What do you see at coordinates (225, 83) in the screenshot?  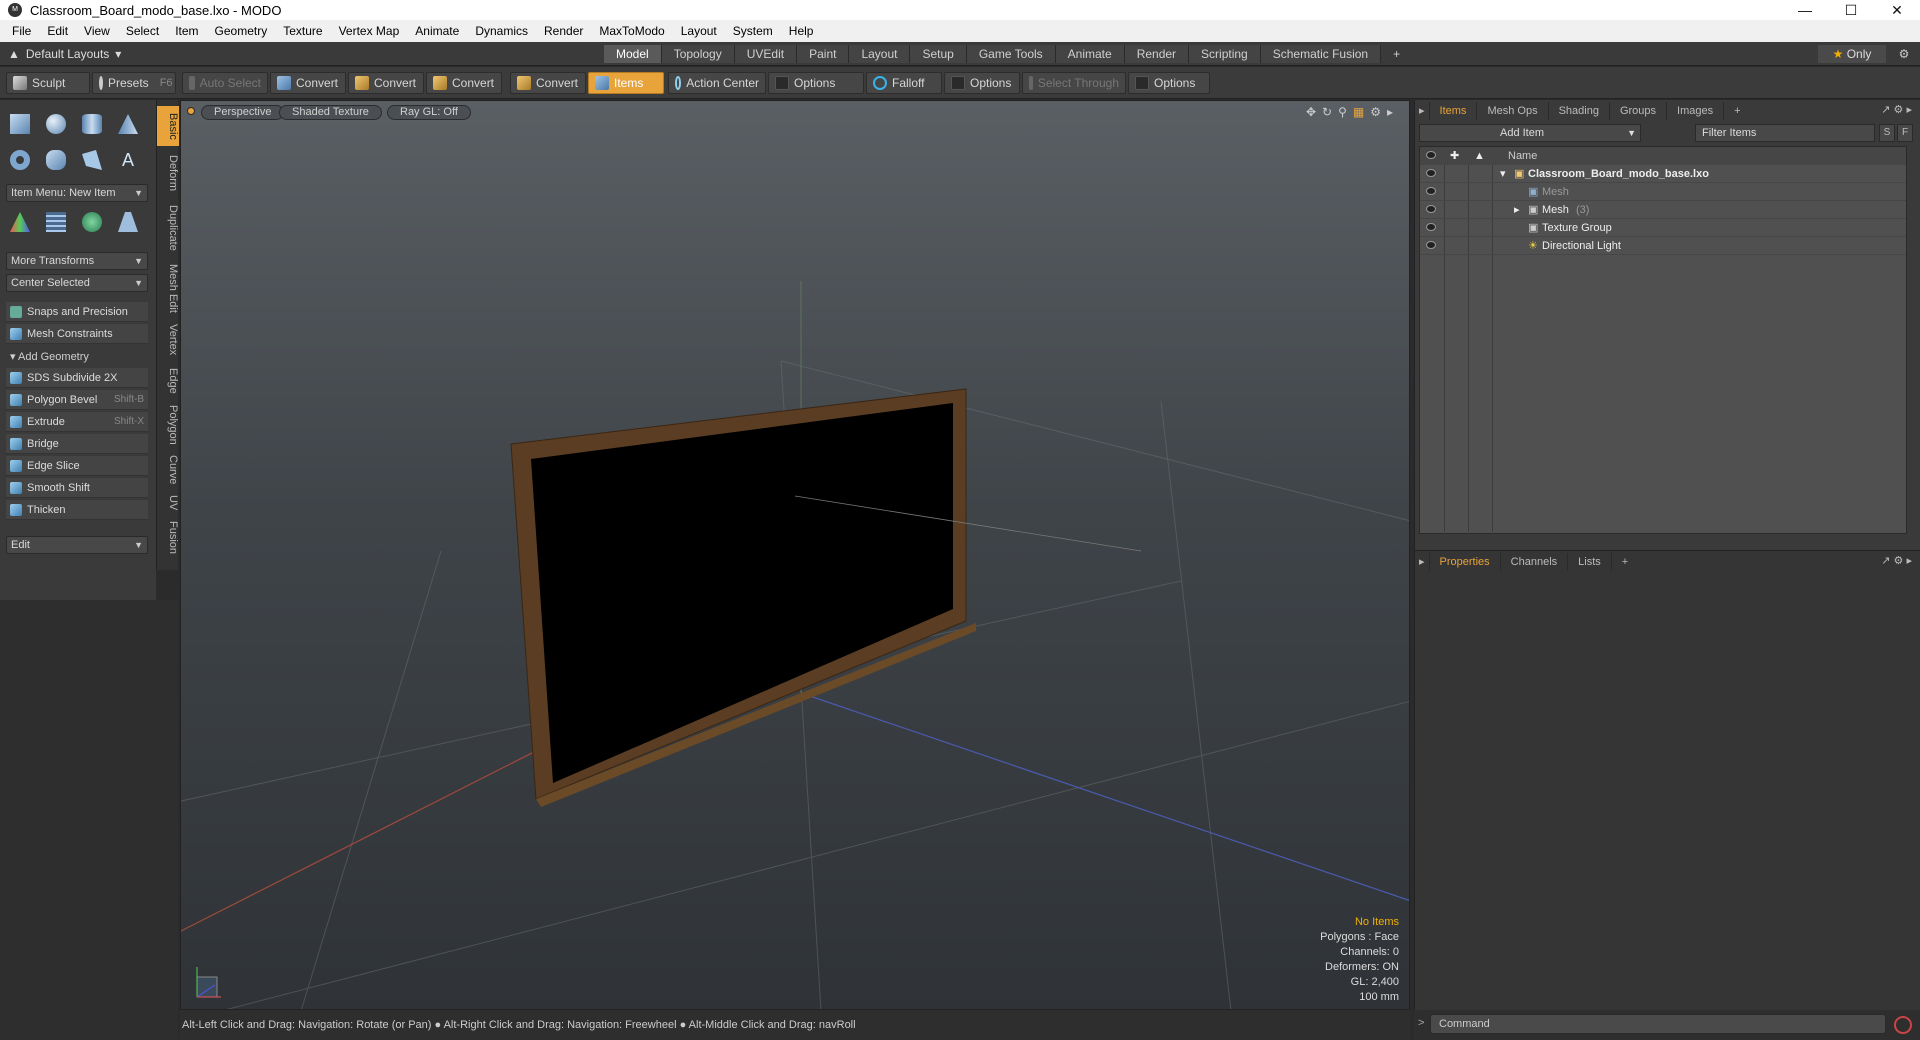 I see `auto-select-button: Auto Select` at bounding box center [225, 83].